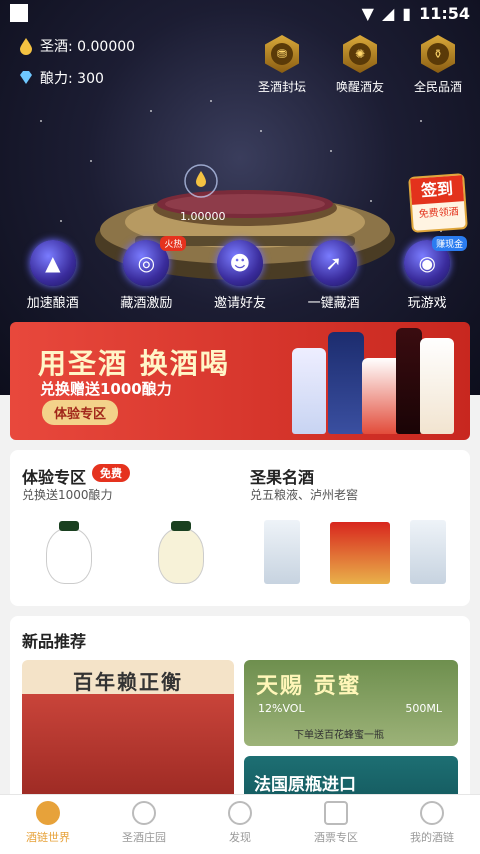  I want to click on drop-bubble-icon, so click(201, 181).